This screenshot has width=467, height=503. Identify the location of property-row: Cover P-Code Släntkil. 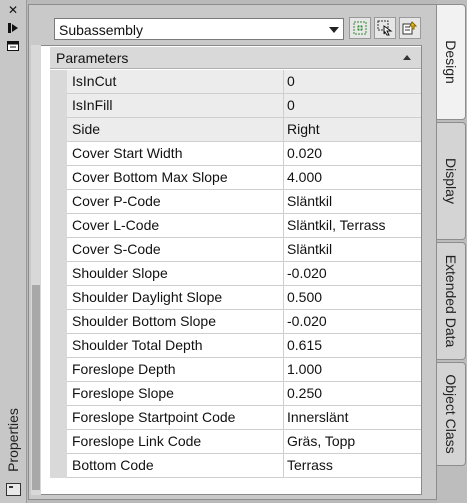
(235, 202).